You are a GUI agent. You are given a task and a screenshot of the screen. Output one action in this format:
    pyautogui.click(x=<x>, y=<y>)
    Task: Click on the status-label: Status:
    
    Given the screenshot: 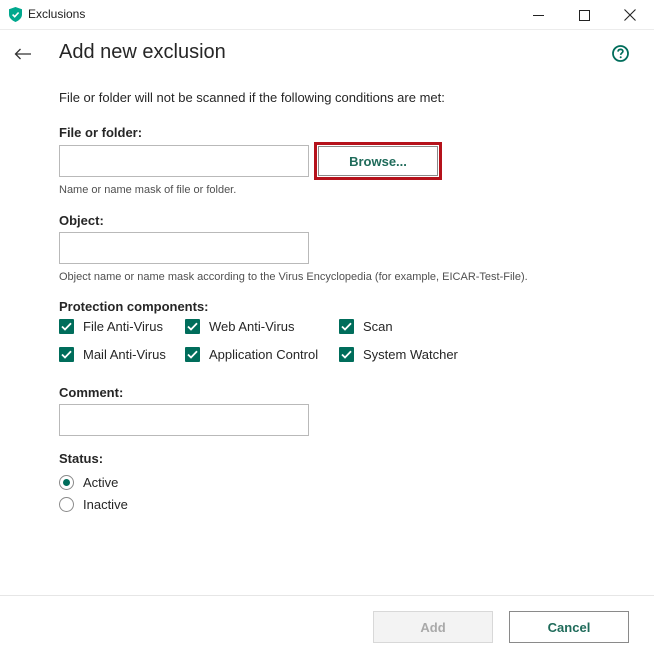 What is the action you would take?
    pyautogui.click(x=81, y=458)
    